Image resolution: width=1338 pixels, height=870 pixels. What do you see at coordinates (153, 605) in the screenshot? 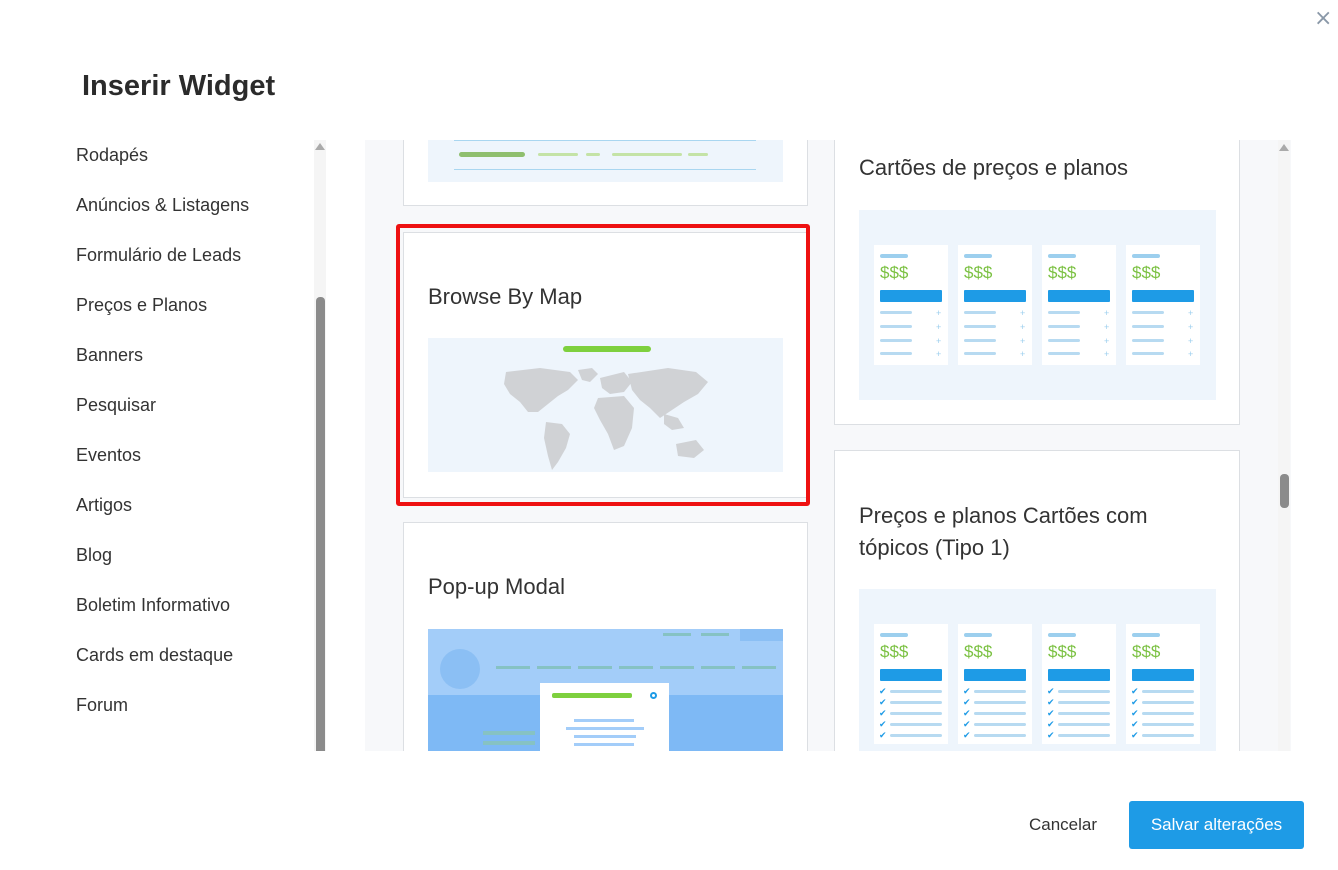
I see `sidebar-item-boletim: Boletim Informativo` at bounding box center [153, 605].